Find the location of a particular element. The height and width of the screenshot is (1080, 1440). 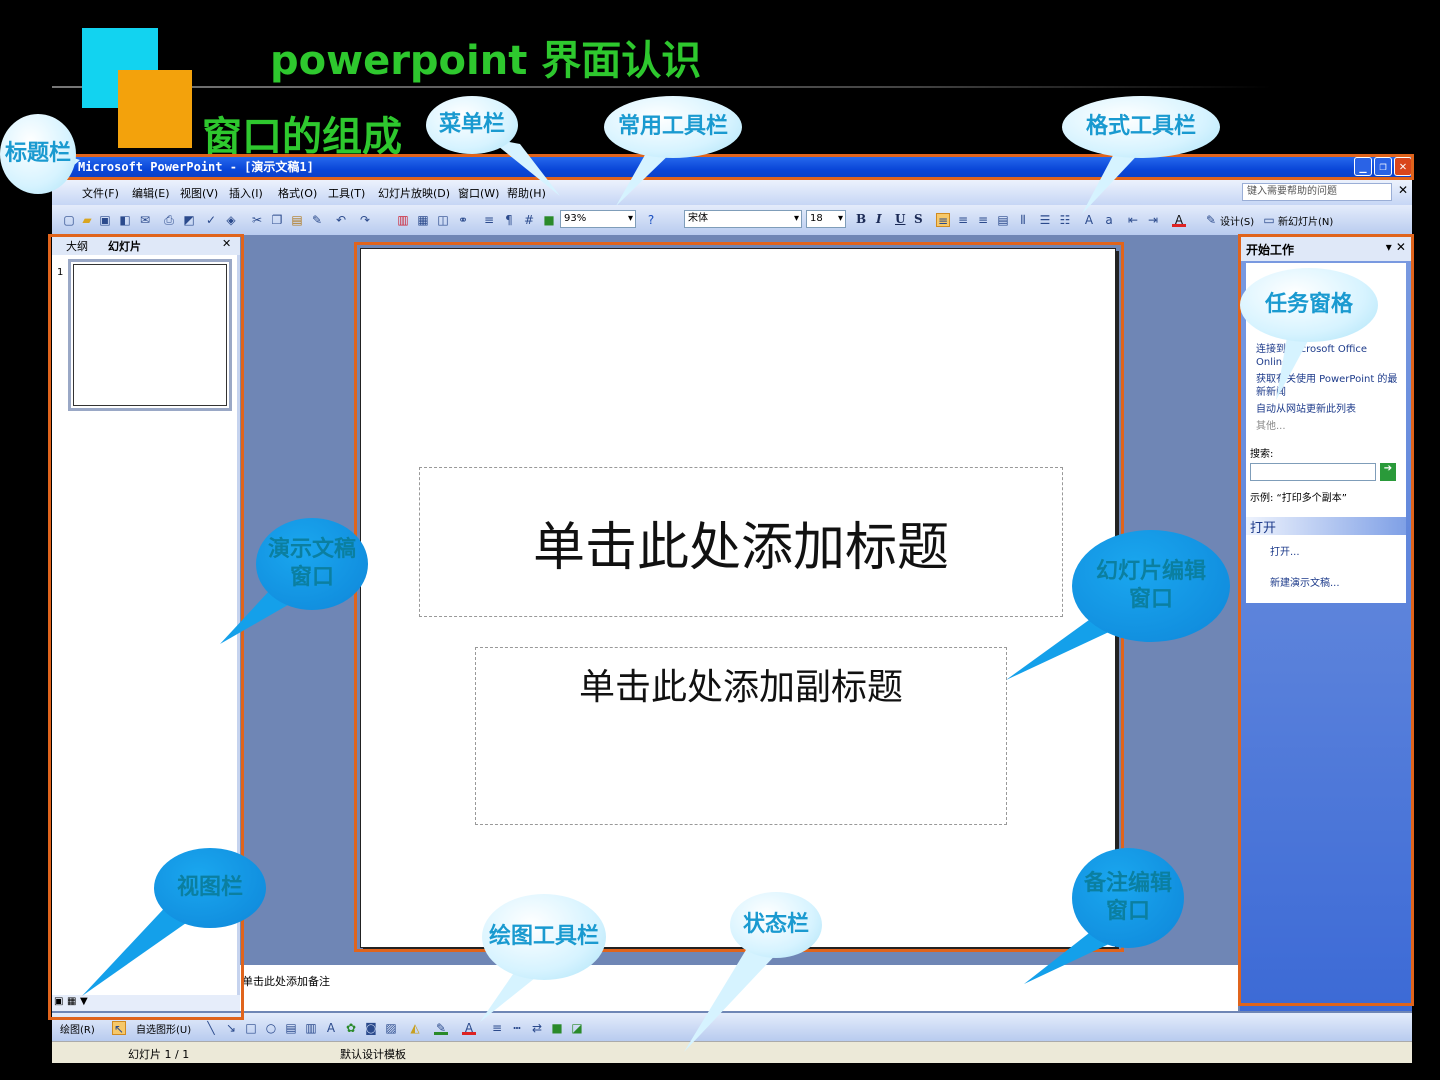

callout-notes-pane: 备注编辑窗口 is located at coordinates (1128, 898).